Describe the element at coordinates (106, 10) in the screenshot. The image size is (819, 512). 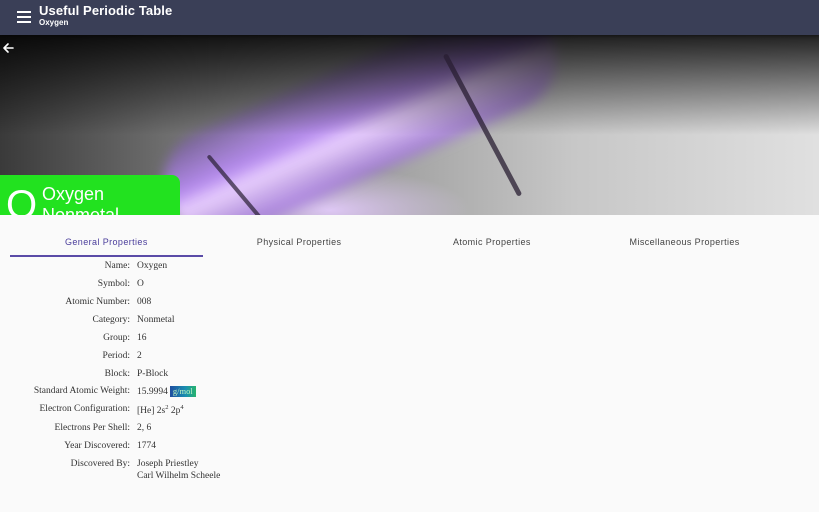
I see `app-title: Useful Periodic Table` at that location.